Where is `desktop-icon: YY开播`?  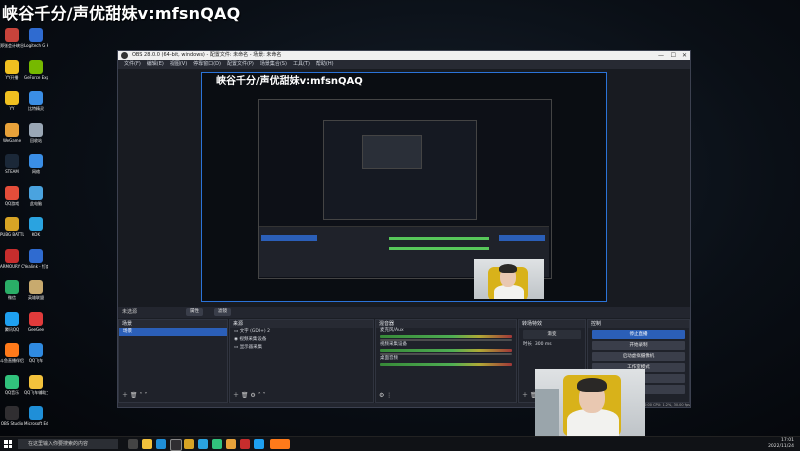 desktop-icon: YY开播 is located at coordinates (12, 69).